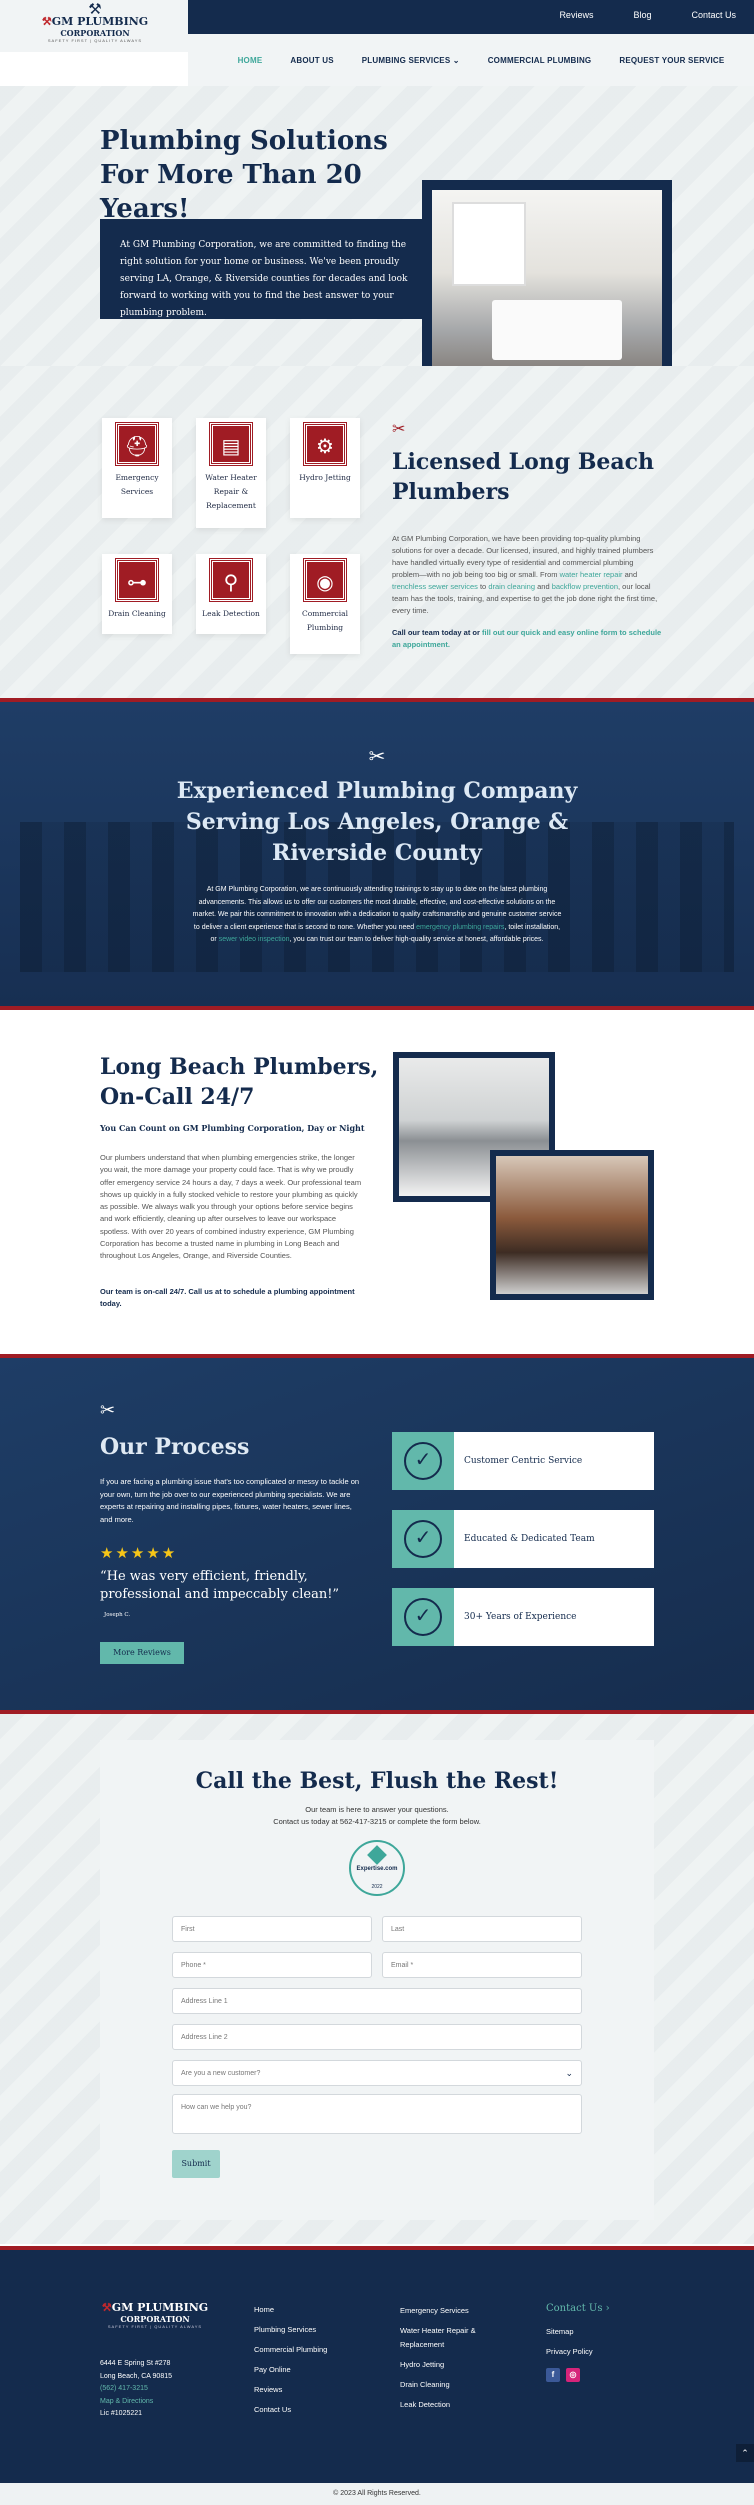 This screenshot has height=2505, width=754. I want to click on feature-card: ✓ Educated & Dedicated Team, so click(523, 1539).